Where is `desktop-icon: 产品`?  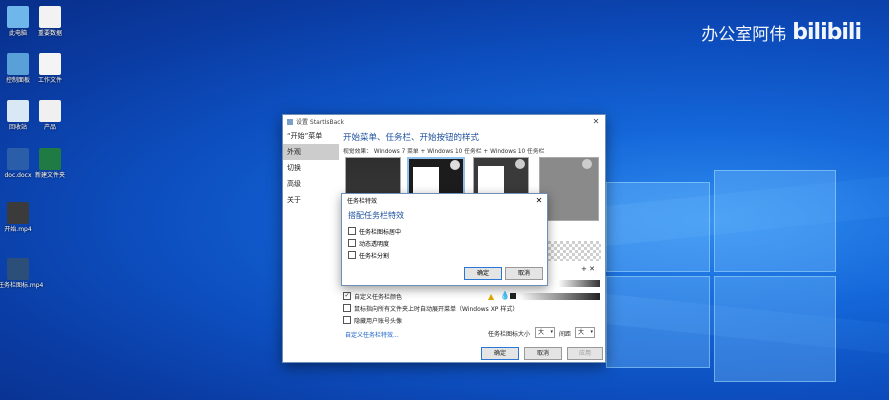 desktop-icon: 产品 is located at coordinates (50, 116).